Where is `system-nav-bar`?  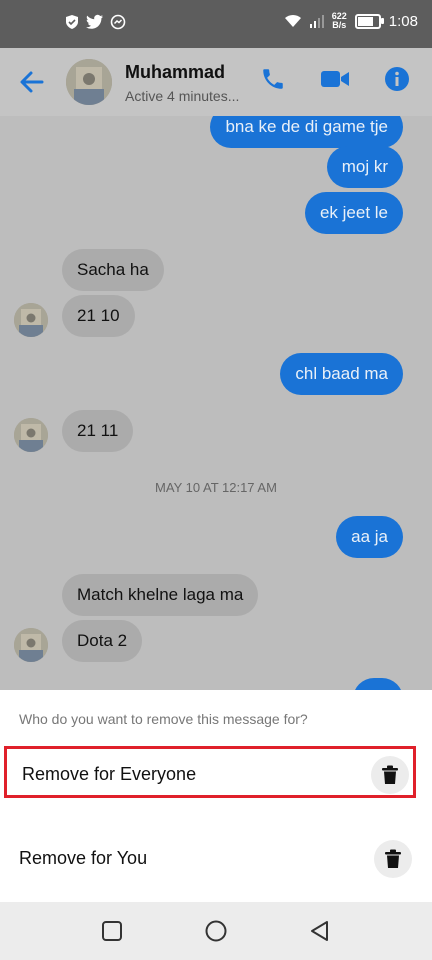 system-nav-bar is located at coordinates (216, 931).